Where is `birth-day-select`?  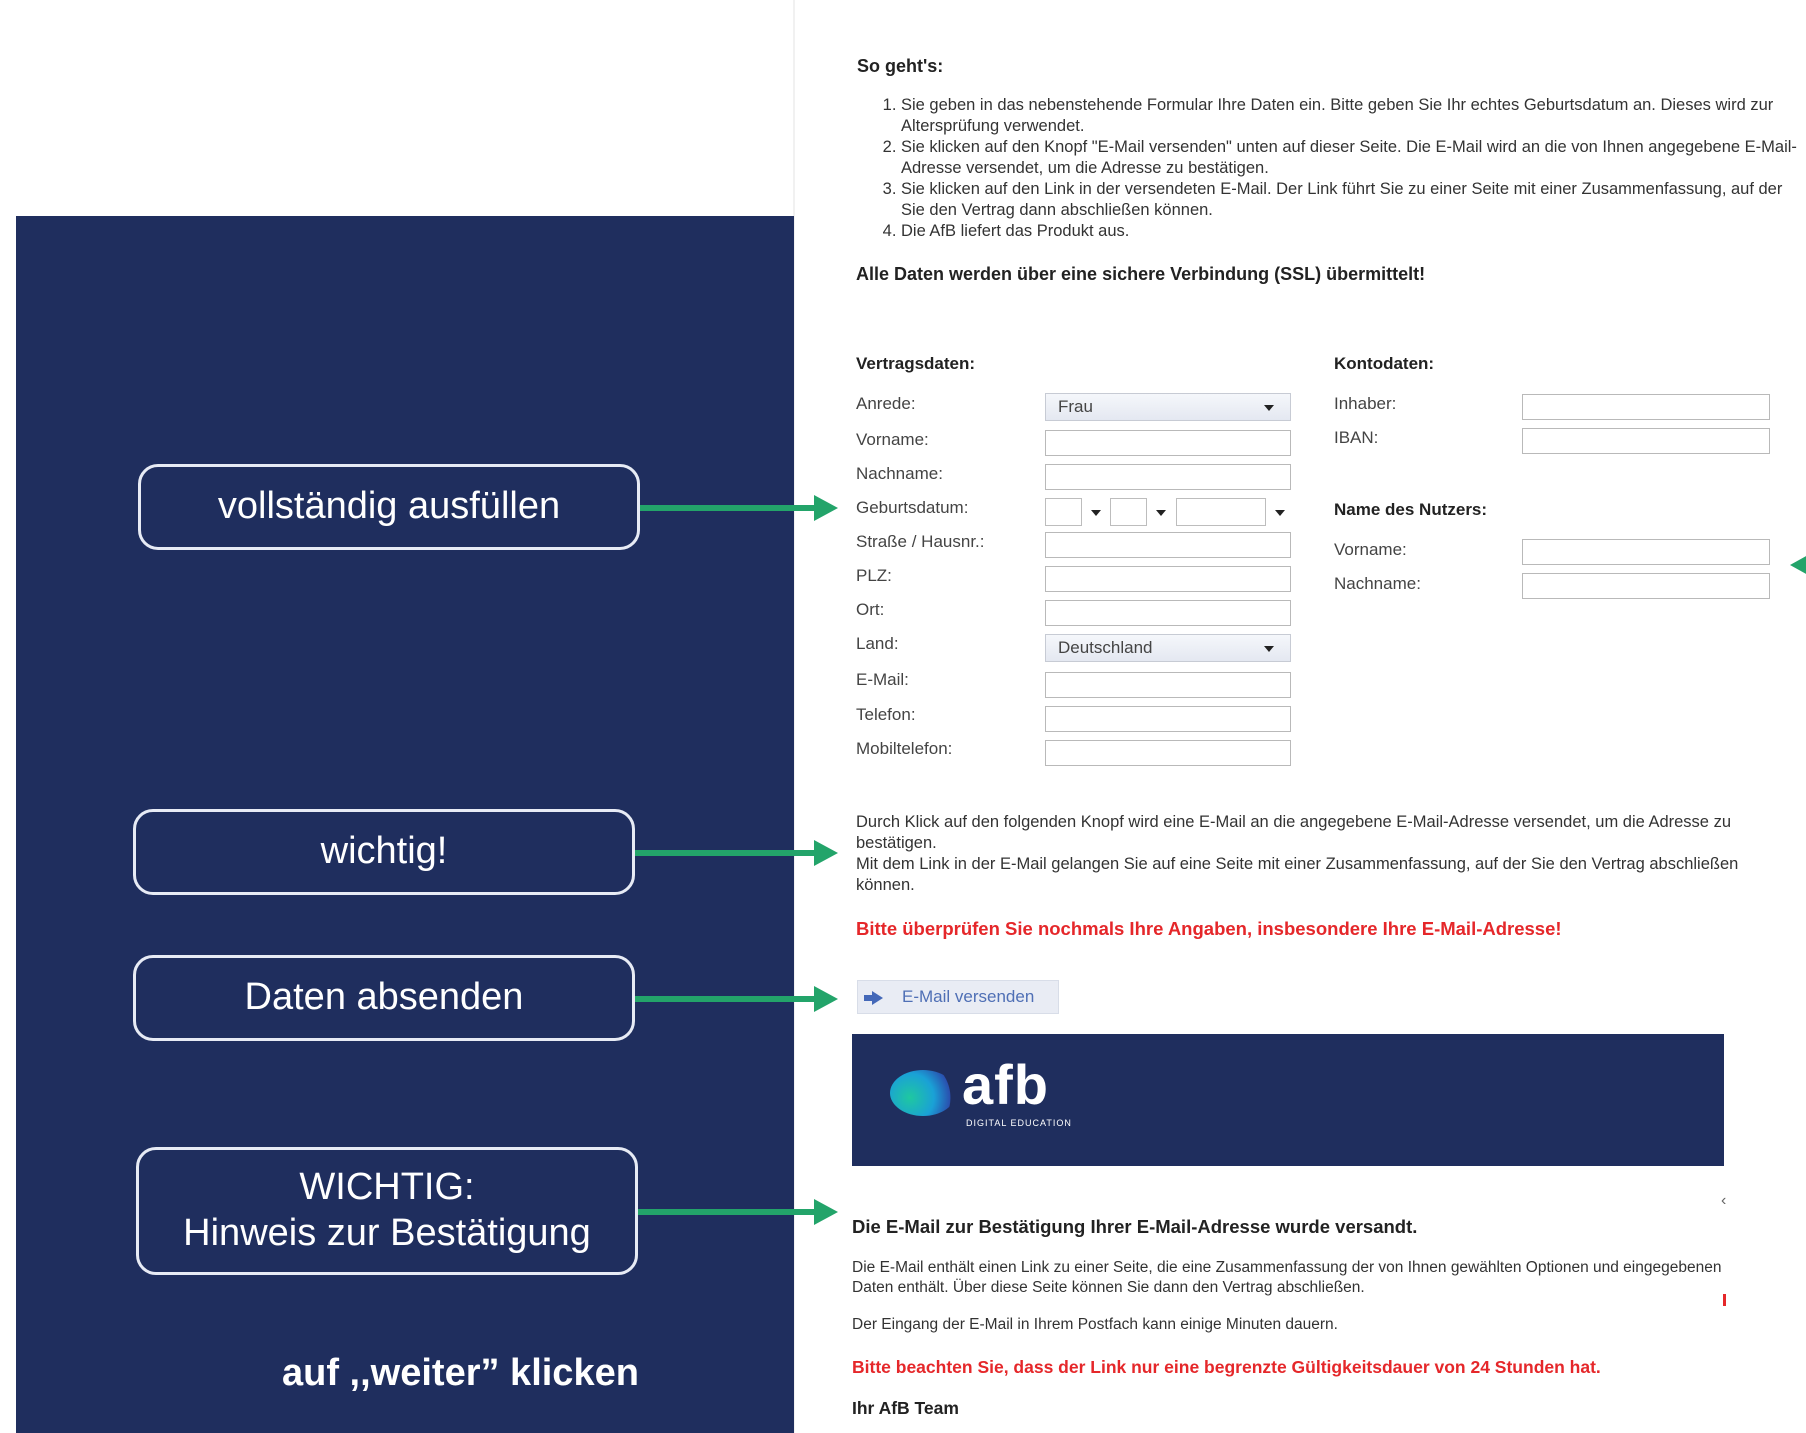 birth-day-select is located at coordinates (1073, 512).